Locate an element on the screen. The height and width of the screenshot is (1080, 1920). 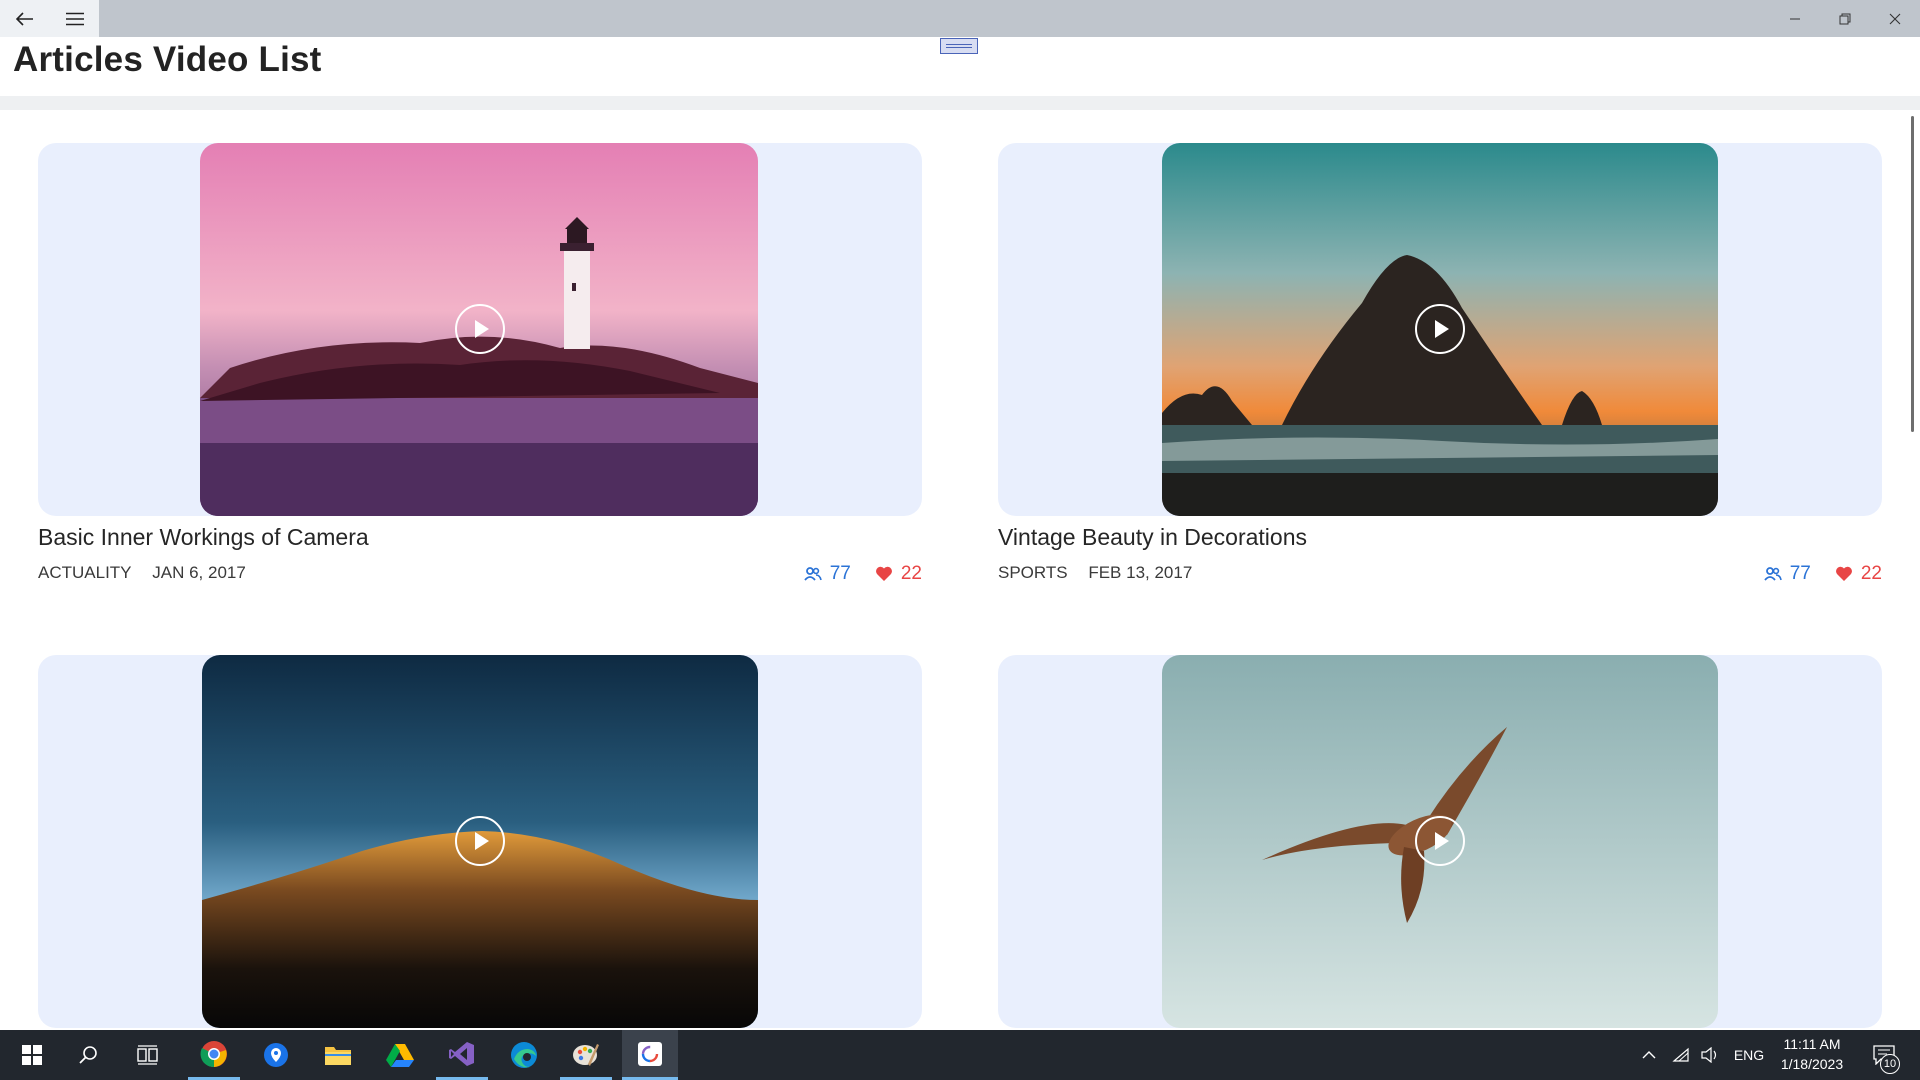
taskbar: ENG 11:11 AM 1/18/2023 10 is located at coordinates (960, 1055).